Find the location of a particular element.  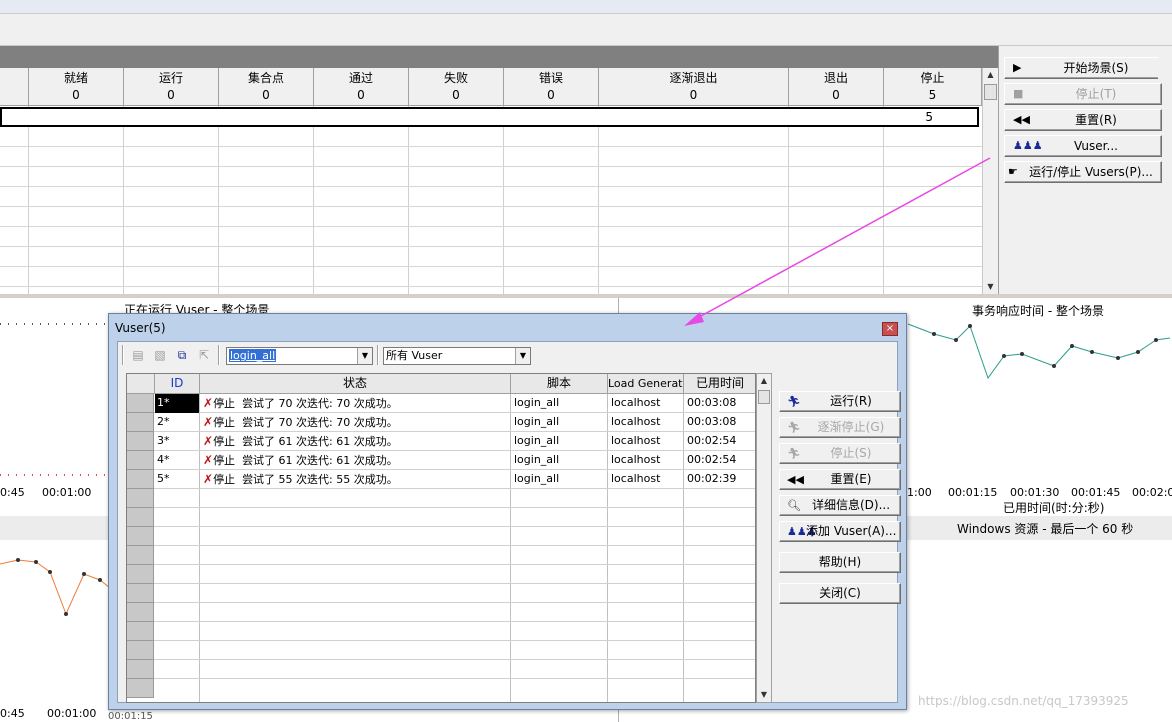

reset-vuser-button: ◀◀ 重置(E) is located at coordinates (840, 479).